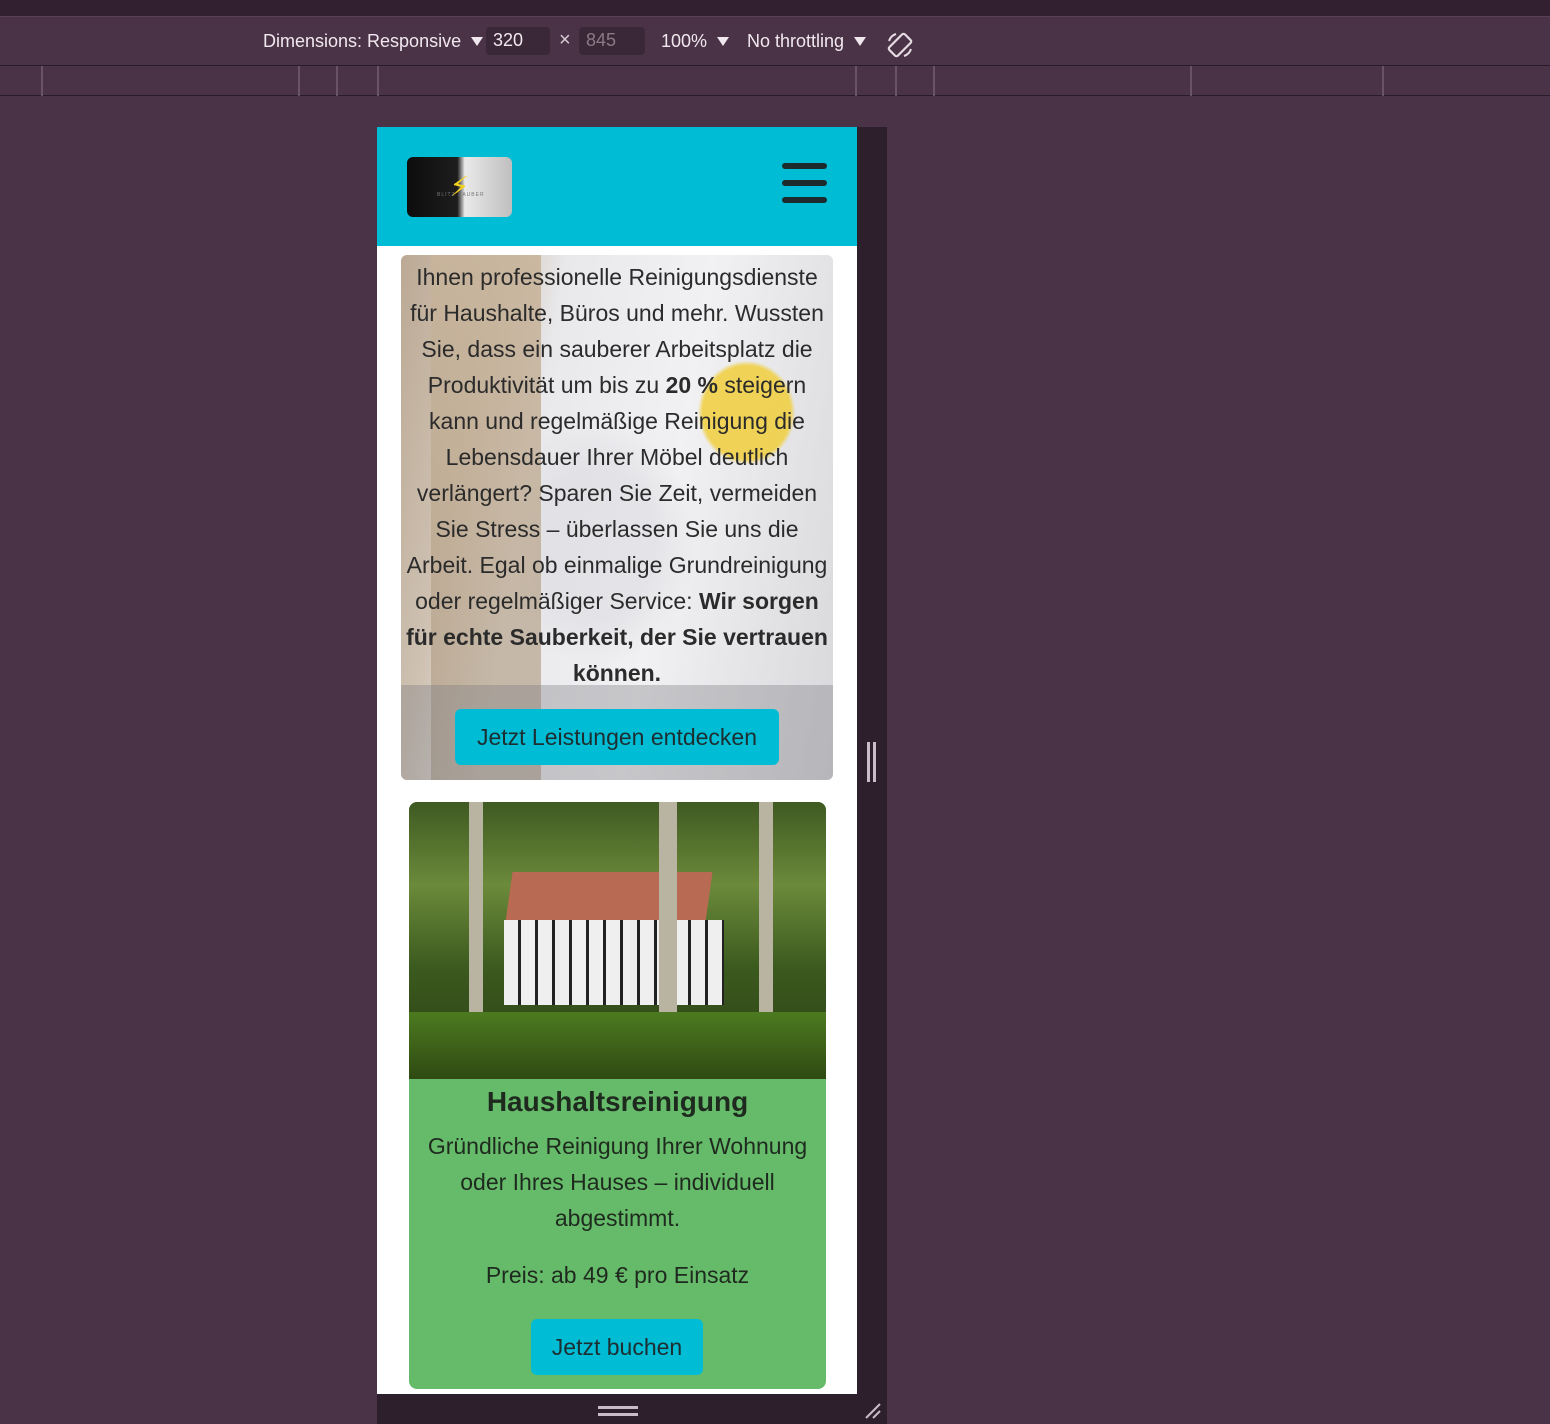  I want to click on hamburger-menu-icon, so click(804, 183).